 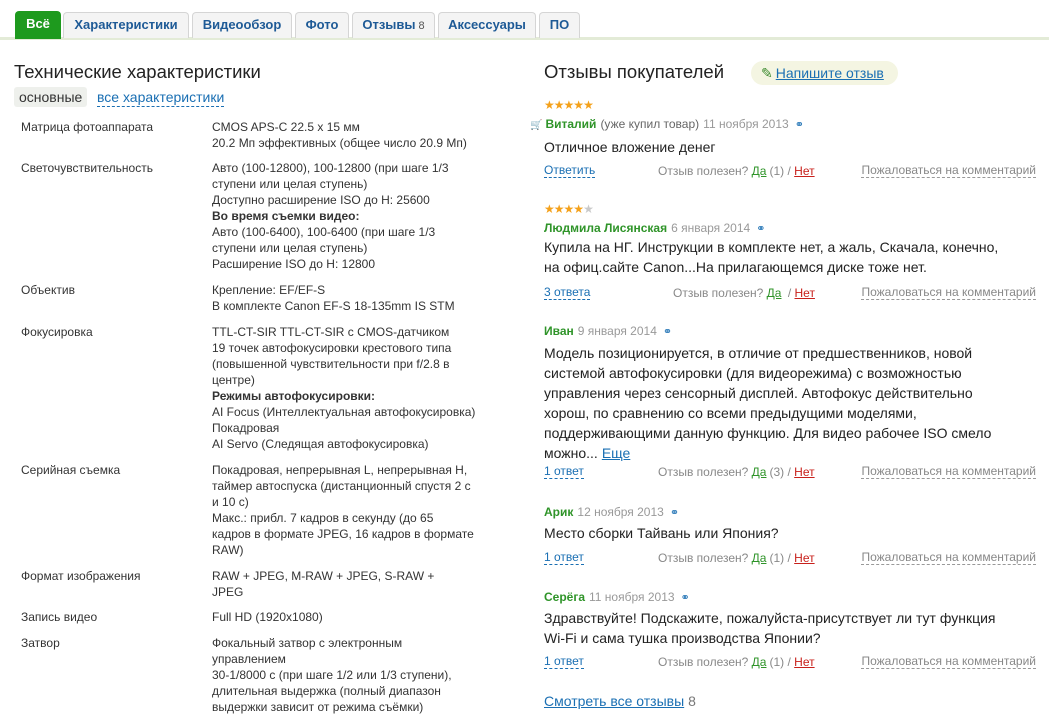 I want to click on review-author: Арик, so click(x=558, y=512).